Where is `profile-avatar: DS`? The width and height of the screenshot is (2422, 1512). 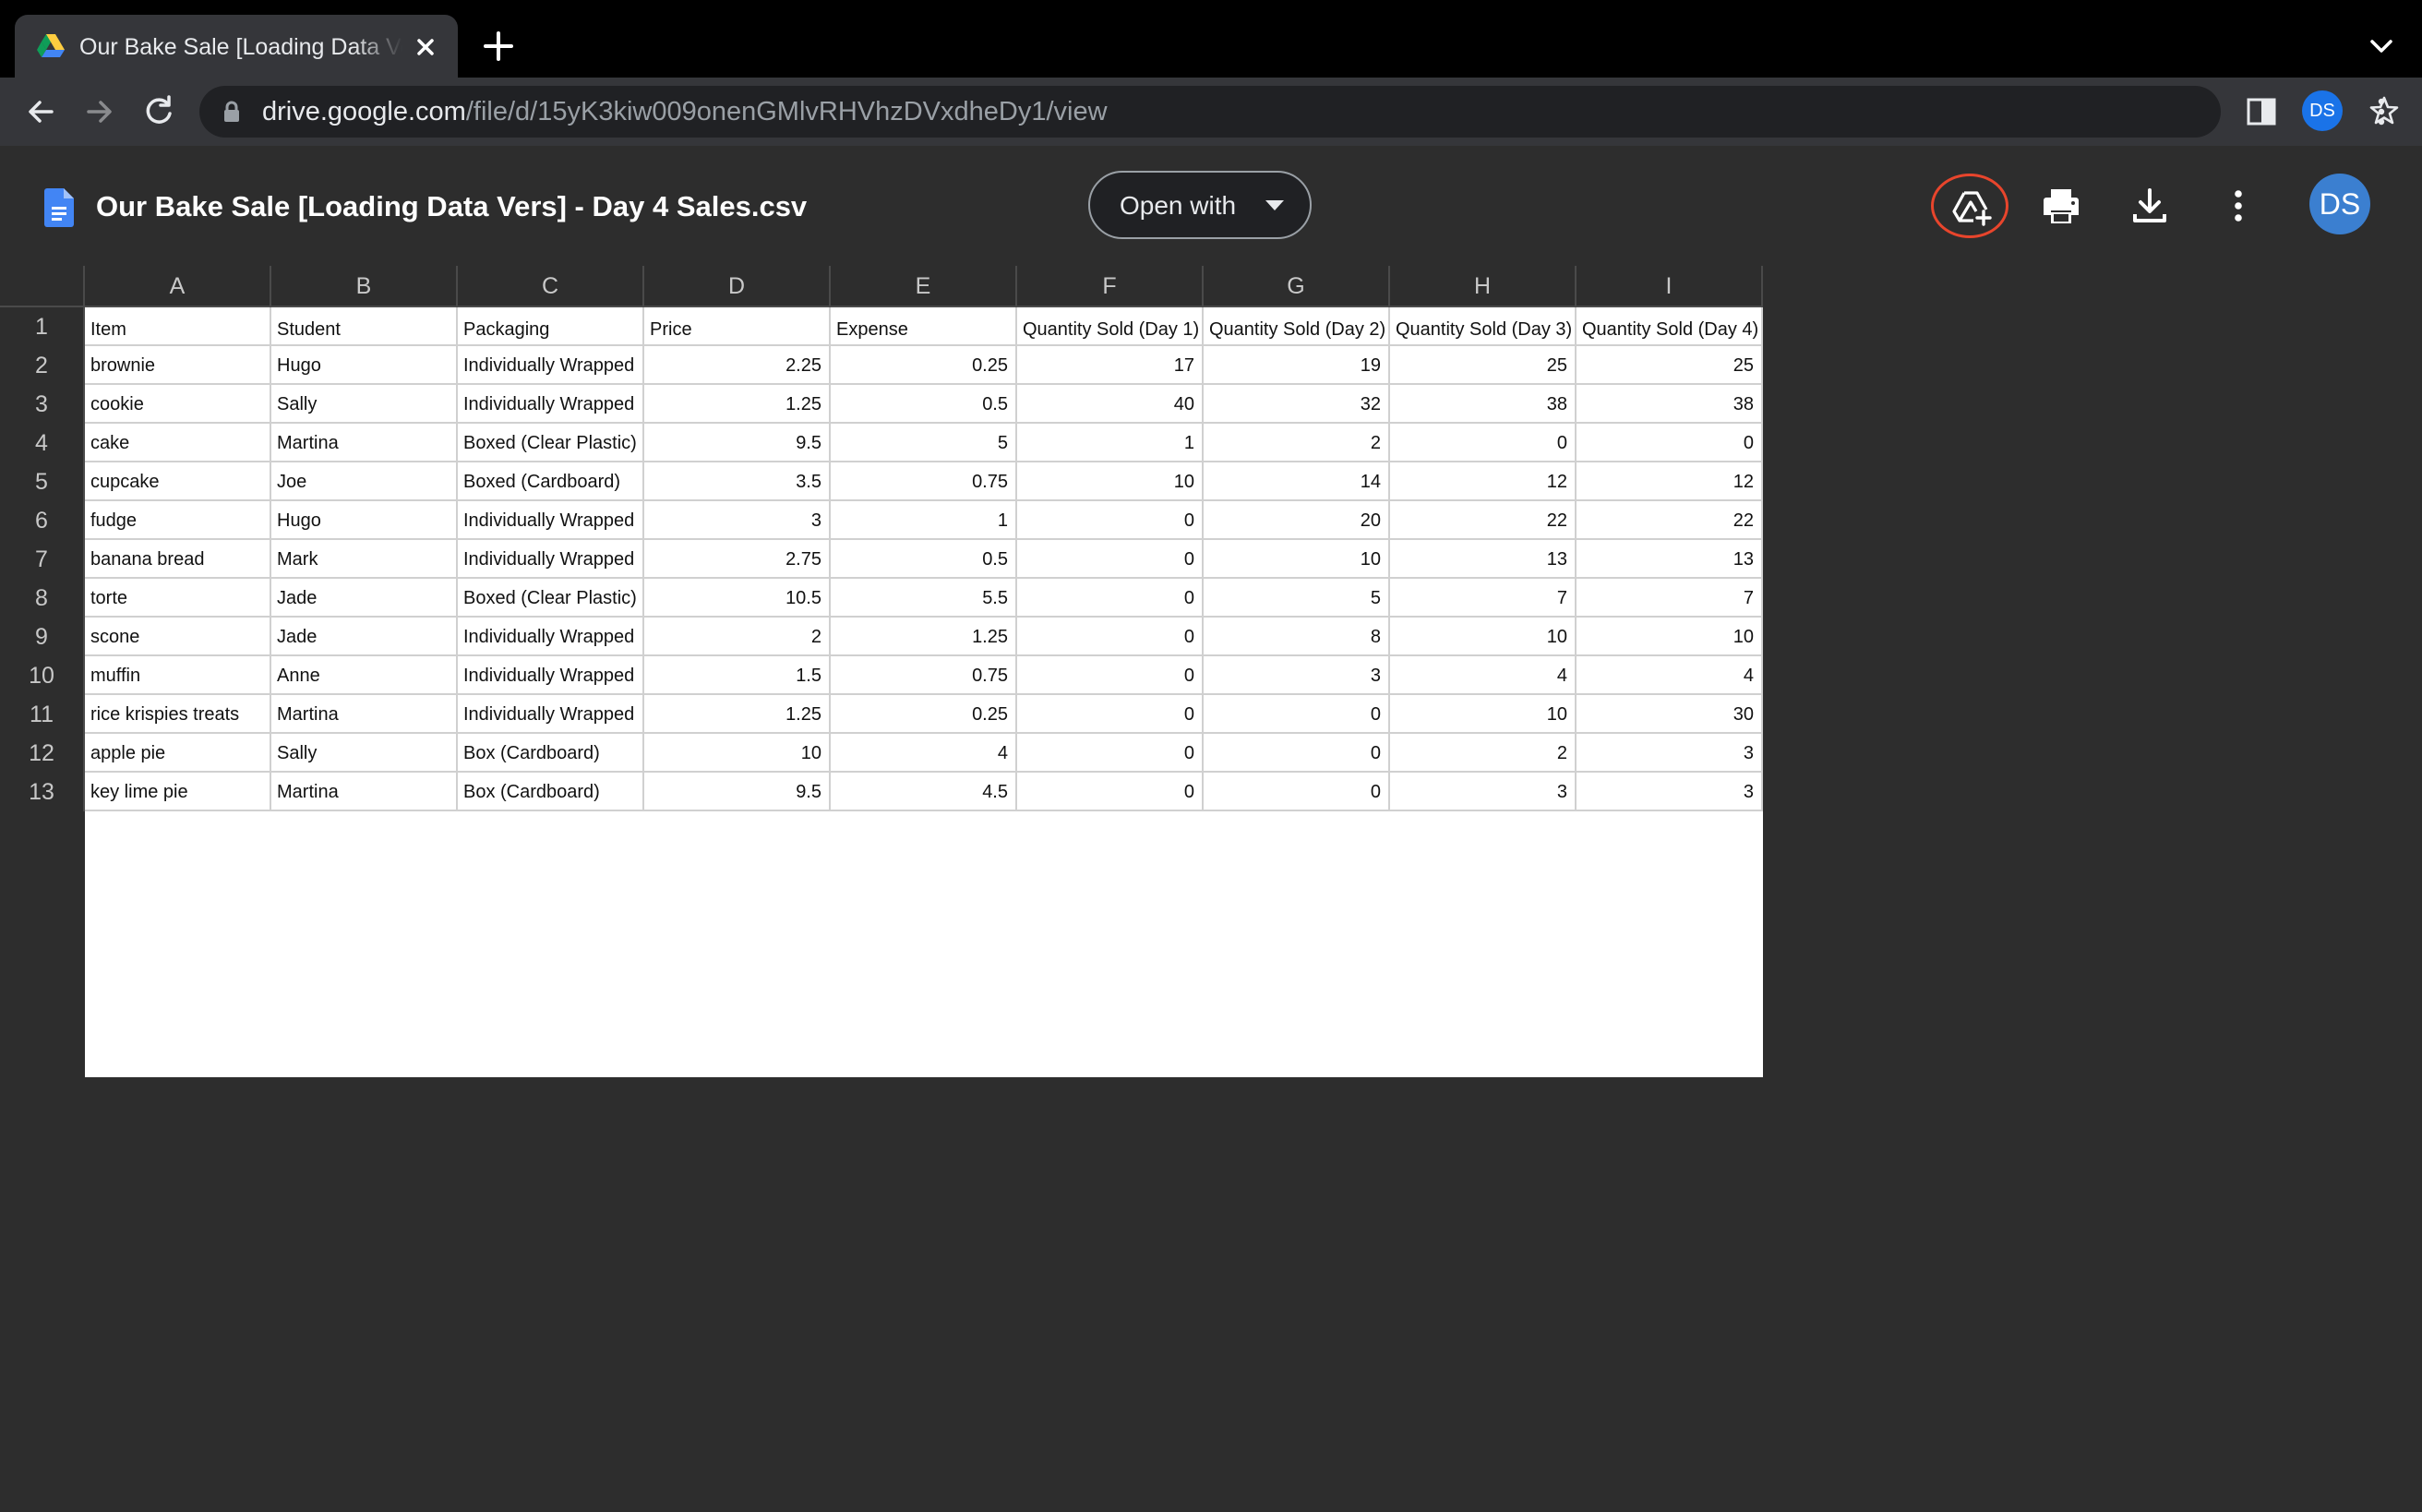
profile-avatar: DS is located at coordinates (2322, 110).